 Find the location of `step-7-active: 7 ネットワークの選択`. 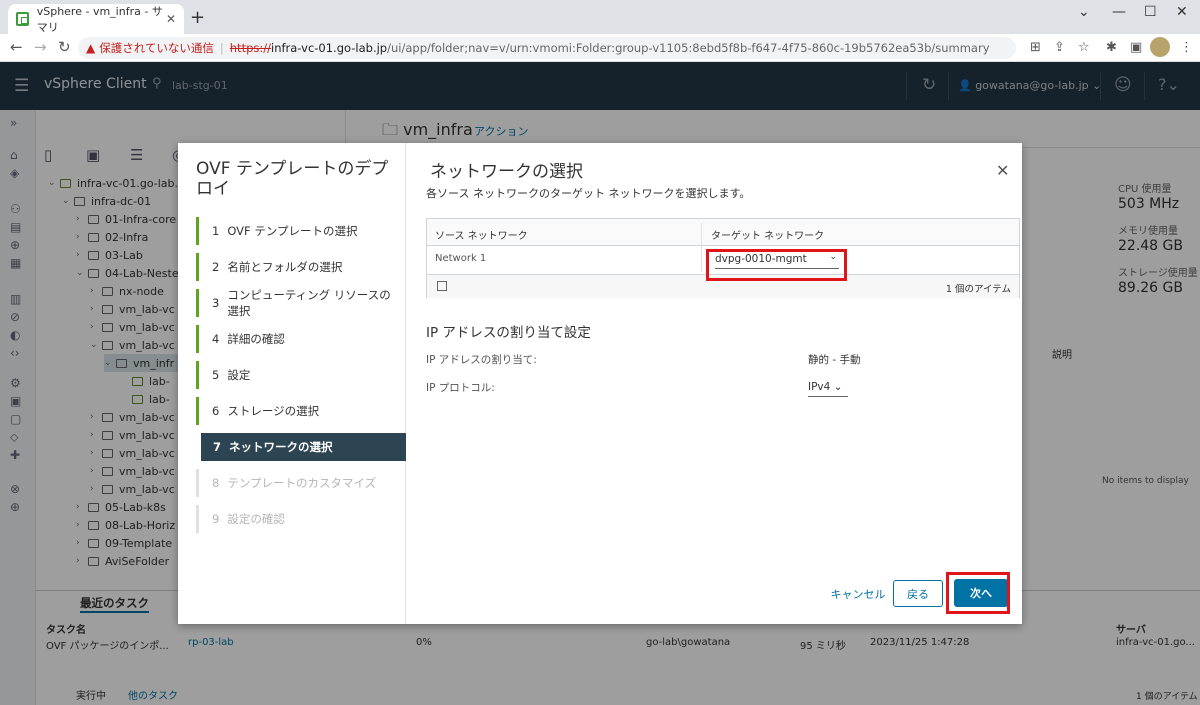

step-7-active: 7 ネットワークの選択 is located at coordinates (303, 447).